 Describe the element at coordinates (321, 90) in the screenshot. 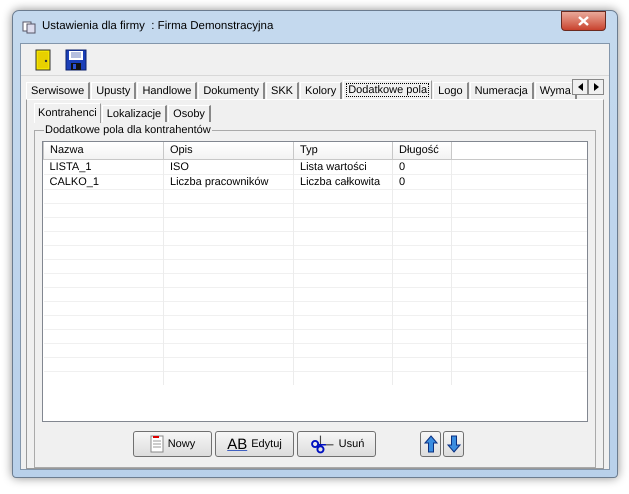

I see `tab: Kolory` at that location.